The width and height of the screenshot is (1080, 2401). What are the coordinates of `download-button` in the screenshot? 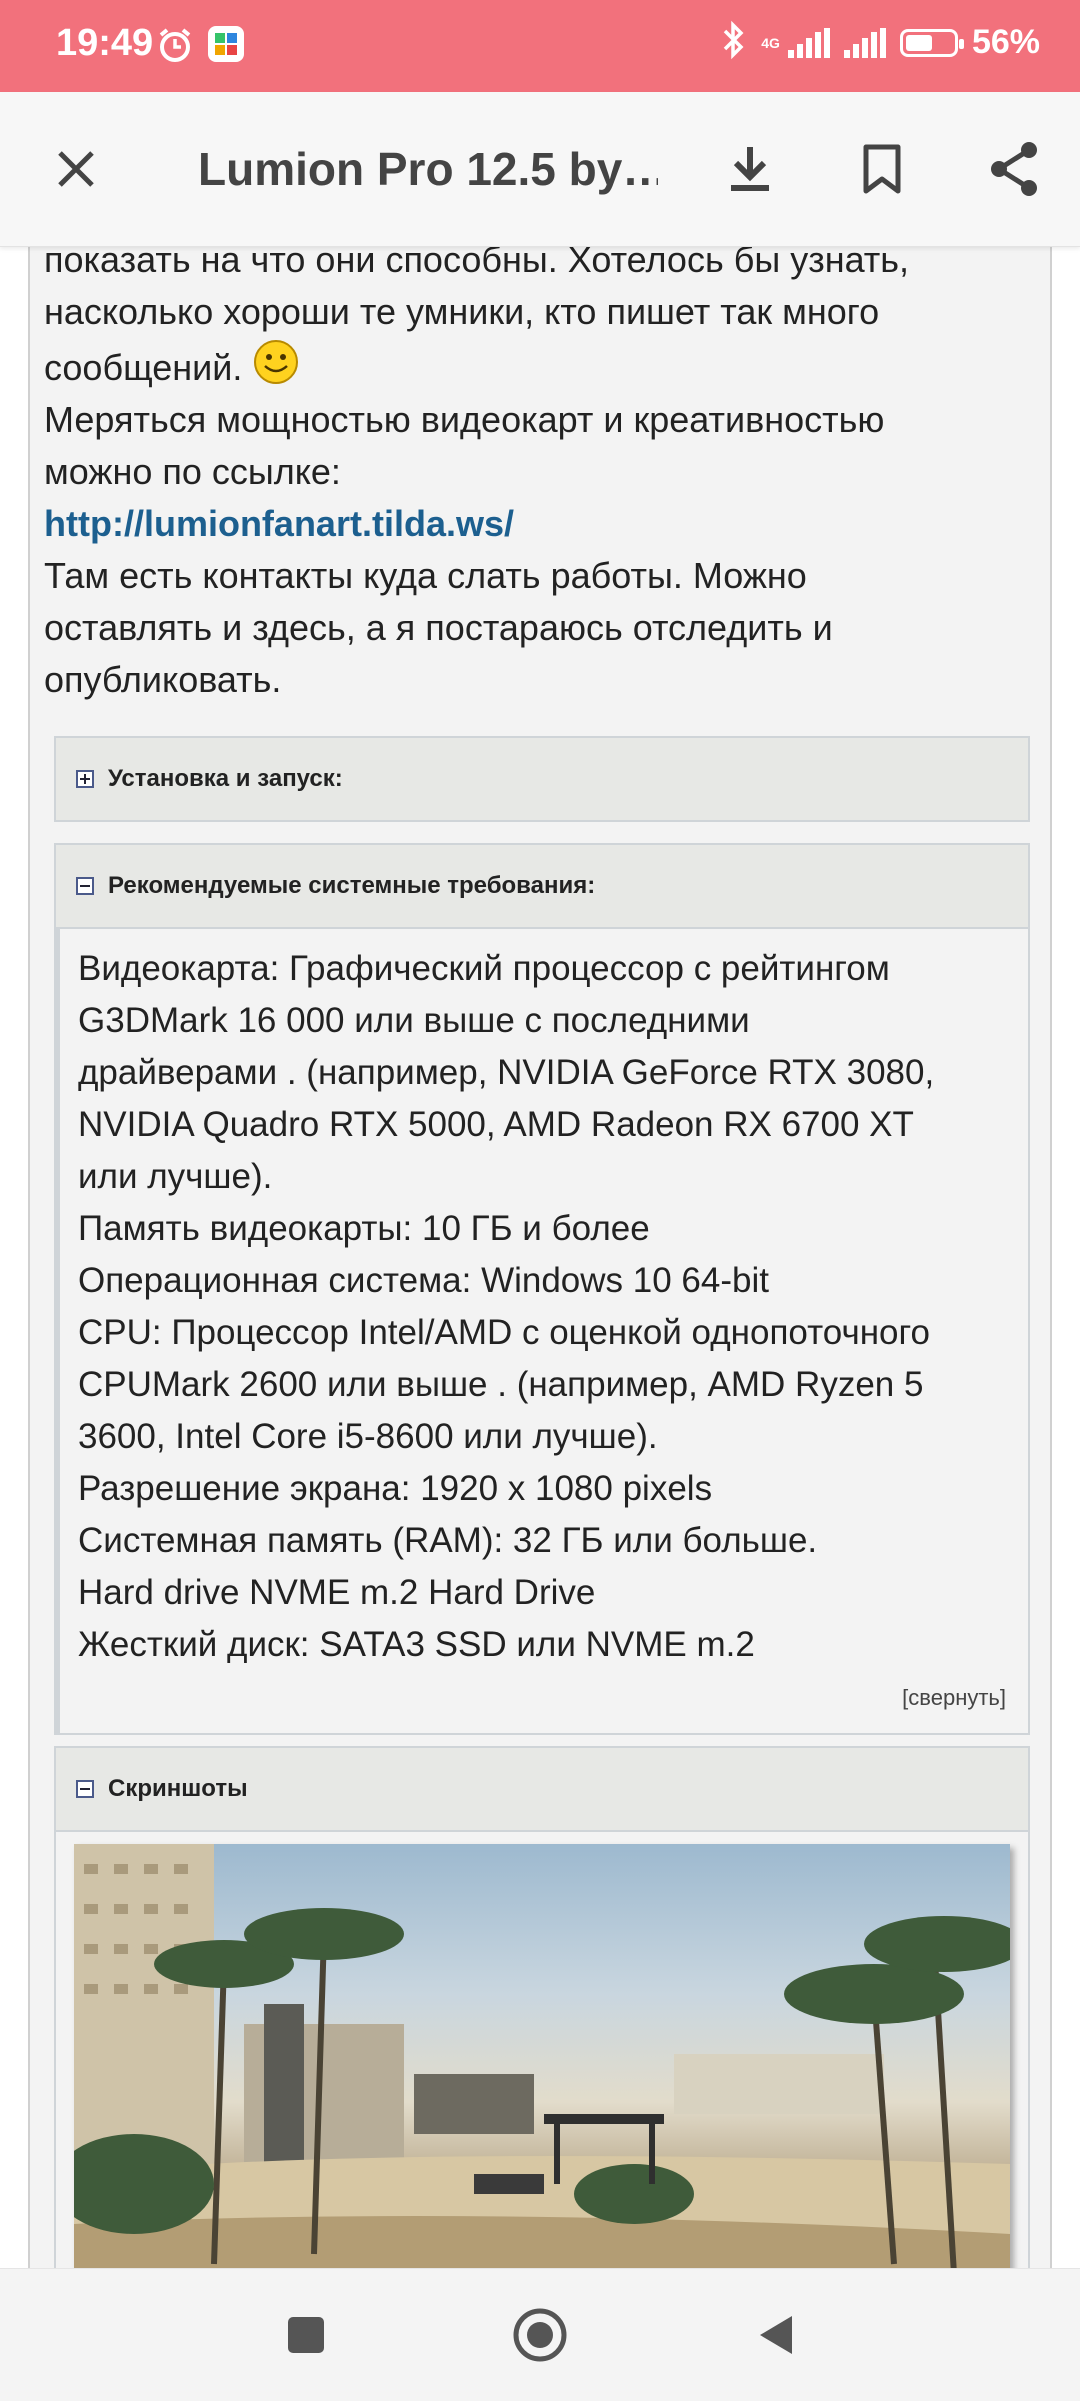 It's located at (750, 169).